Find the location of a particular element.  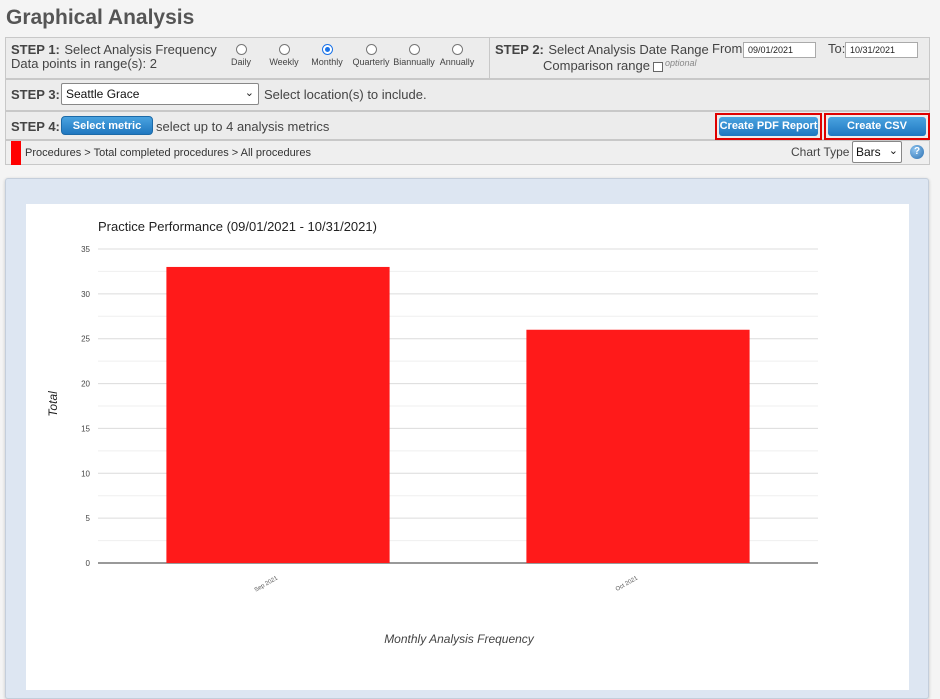

step-3-text: Select location(s) to include. is located at coordinates (345, 94).